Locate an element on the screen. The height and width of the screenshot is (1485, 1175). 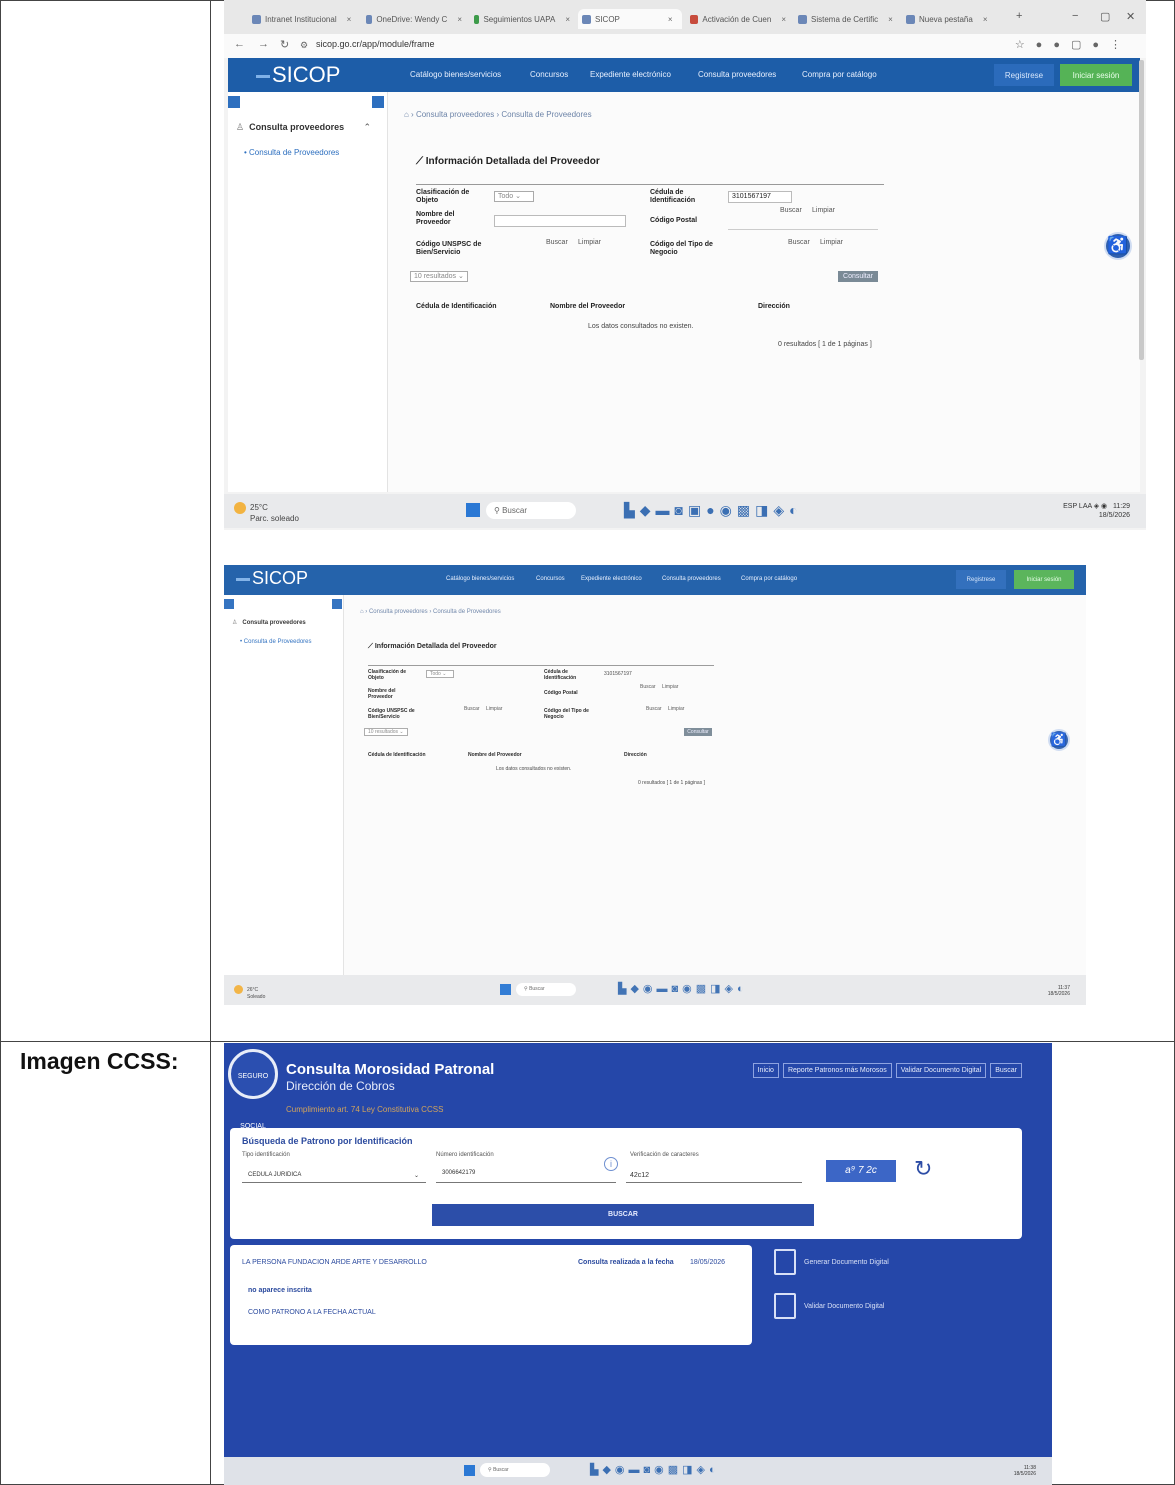
browser-tab: Intranet Institucional × is located at coordinates (303, 19).